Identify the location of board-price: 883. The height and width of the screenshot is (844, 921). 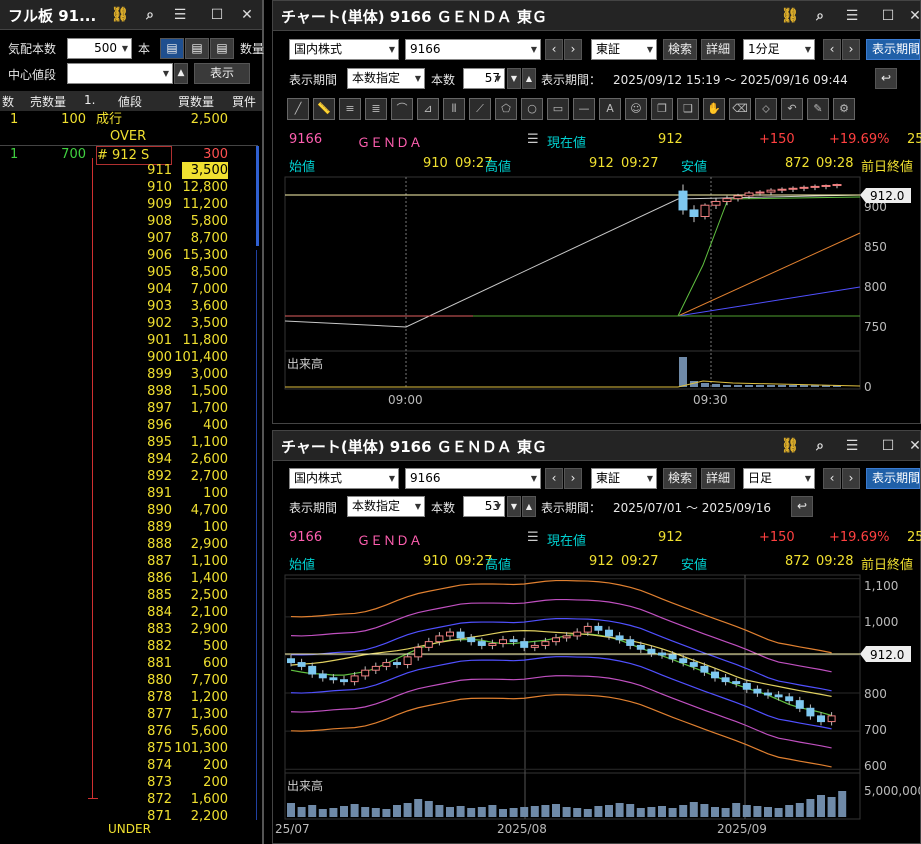
(134, 629).